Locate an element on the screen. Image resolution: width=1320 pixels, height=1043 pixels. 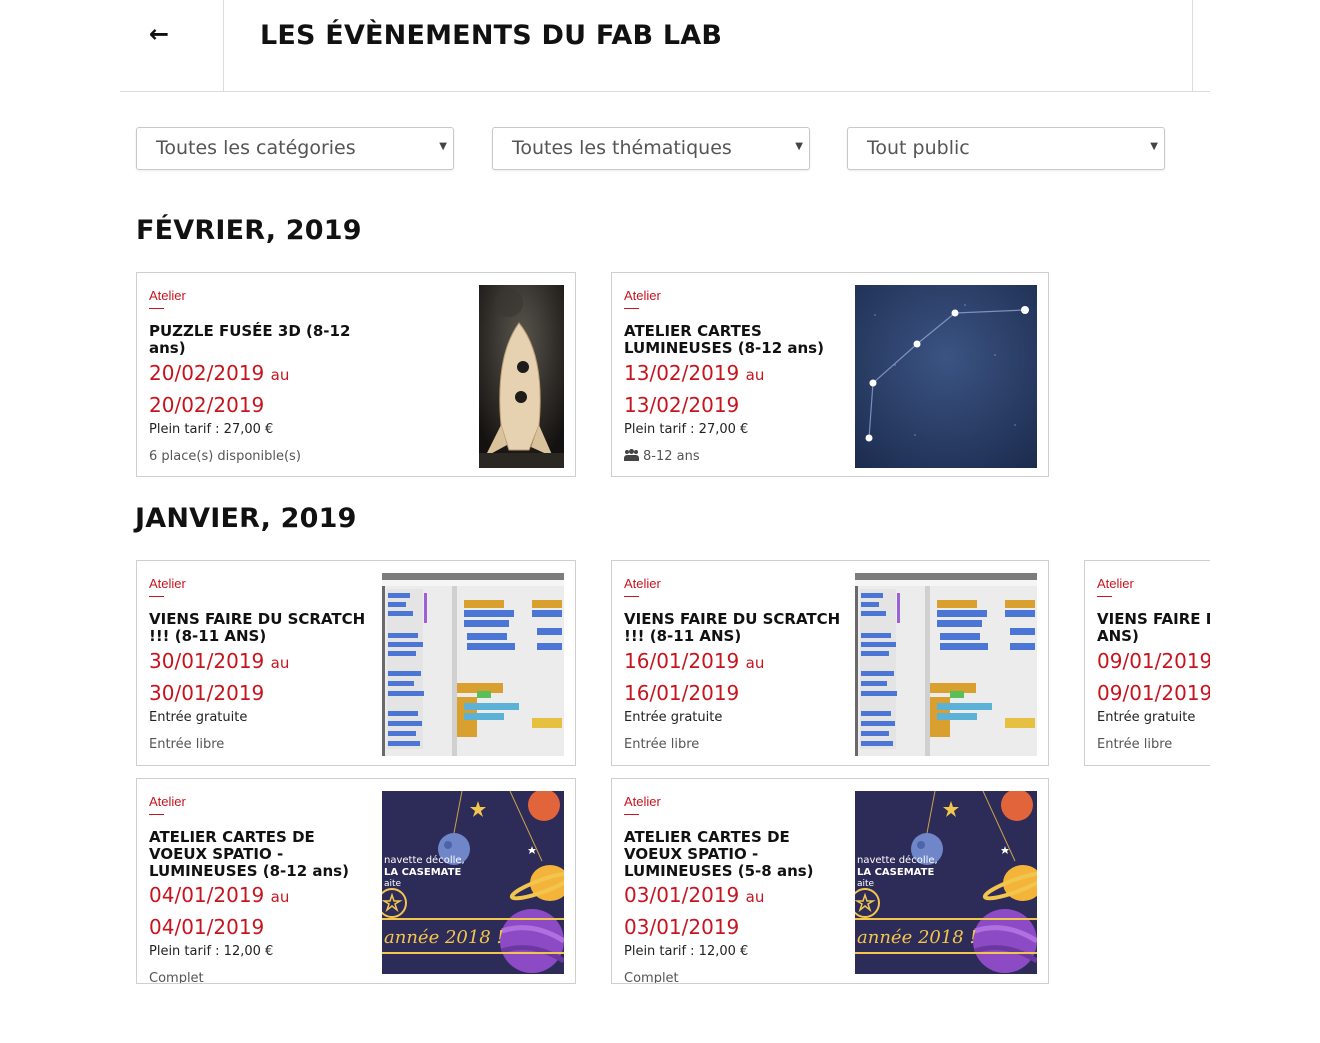
event-end-date: 13/02/2019 is located at coordinates (682, 405).